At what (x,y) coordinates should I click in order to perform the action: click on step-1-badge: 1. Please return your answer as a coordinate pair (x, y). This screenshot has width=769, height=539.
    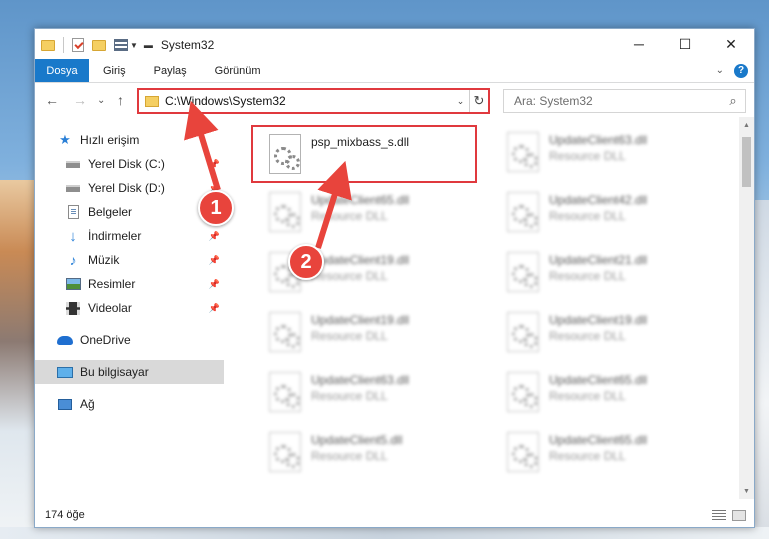
    Looking at the image, I should click on (216, 208).